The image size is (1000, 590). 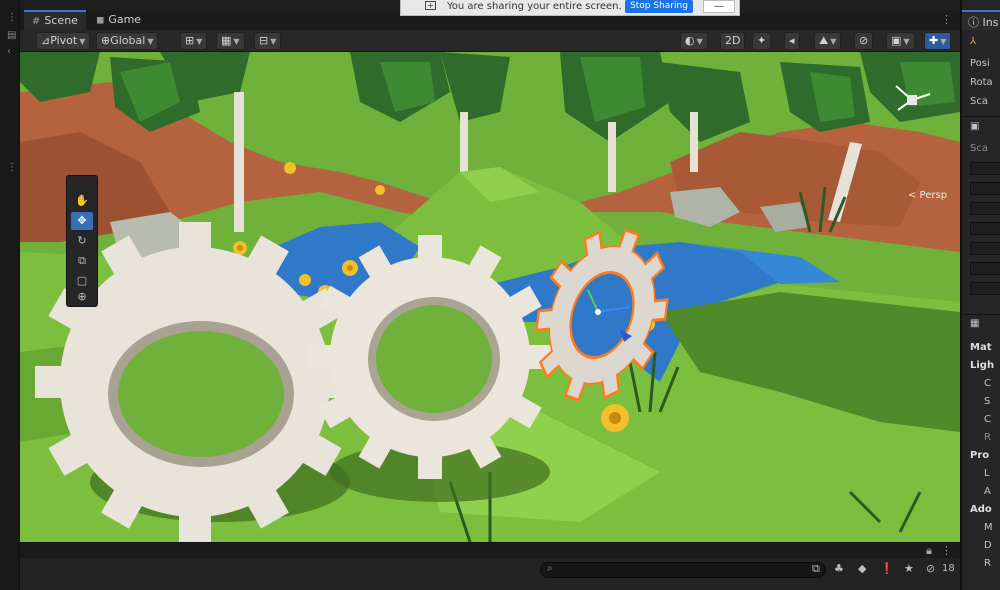 What do you see at coordinates (946, 550) in the screenshot?
I see `panel-menu-icon: ⋮` at bounding box center [946, 550].